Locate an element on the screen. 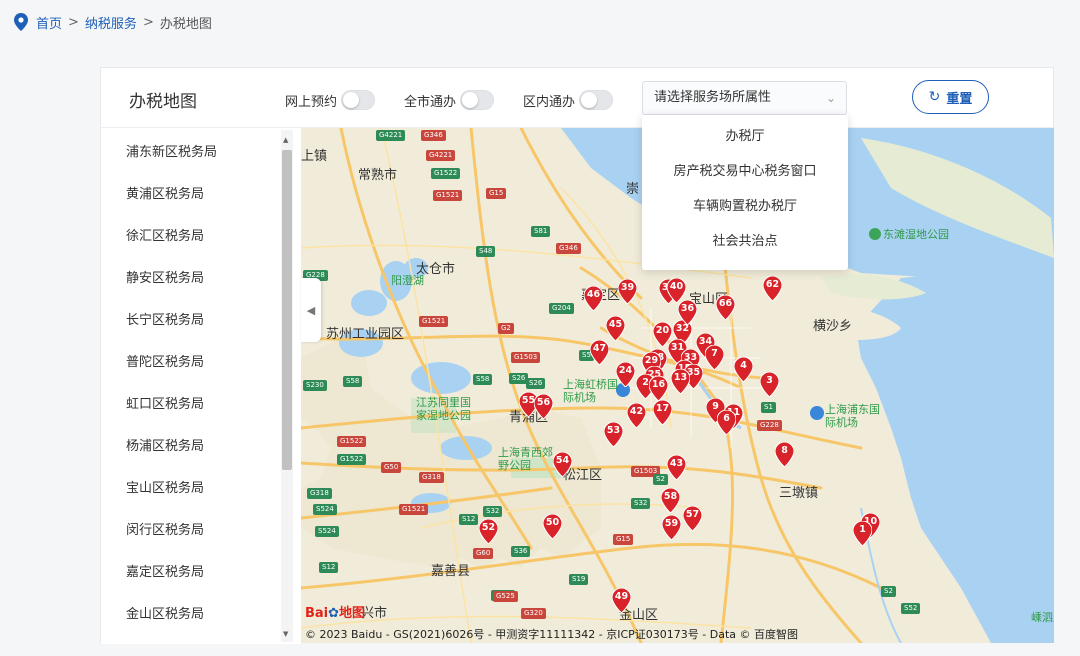 The image size is (1080, 656). road-shield-label: S19 is located at coordinates (579, 579).